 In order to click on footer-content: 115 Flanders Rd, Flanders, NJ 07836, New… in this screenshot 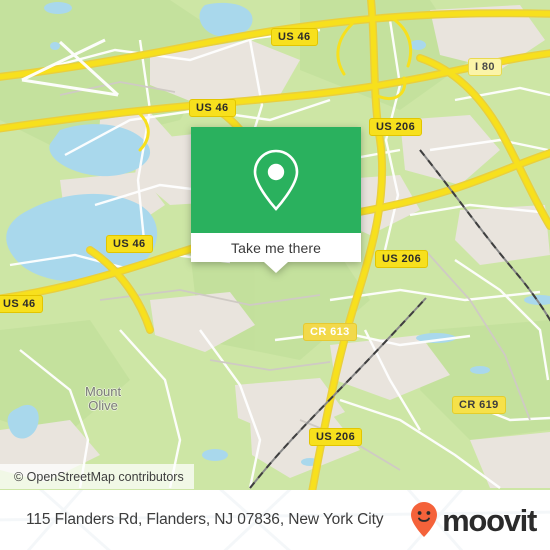, I will do `click(275, 520)`.